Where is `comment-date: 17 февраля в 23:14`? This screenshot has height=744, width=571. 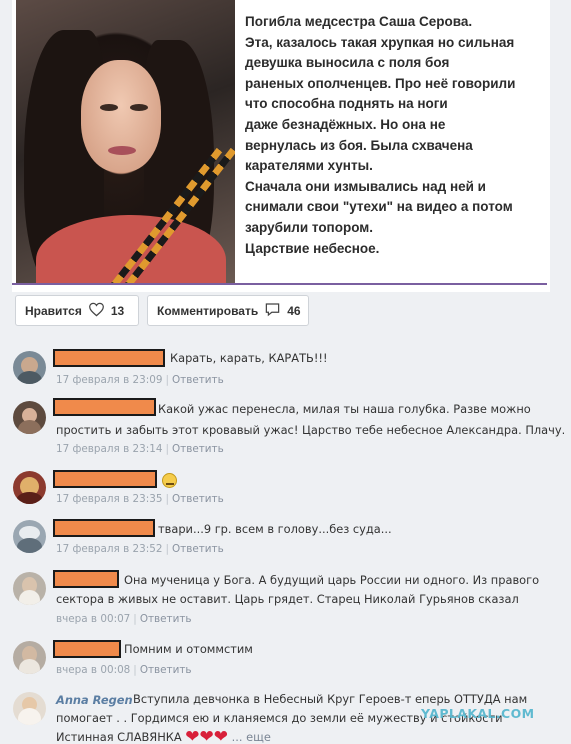
comment-date: 17 февраля в 23:14 is located at coordinates (109, 449).